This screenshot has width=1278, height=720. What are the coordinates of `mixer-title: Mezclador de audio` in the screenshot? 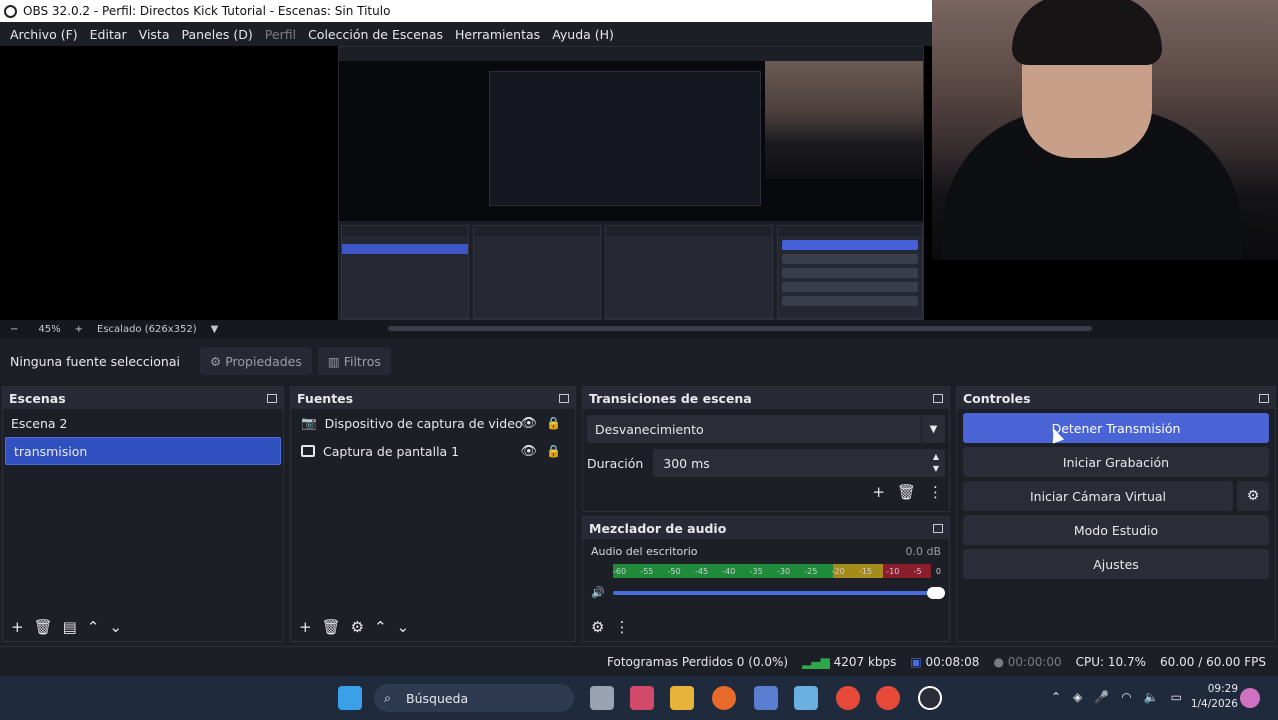 It's located at (658, 528).